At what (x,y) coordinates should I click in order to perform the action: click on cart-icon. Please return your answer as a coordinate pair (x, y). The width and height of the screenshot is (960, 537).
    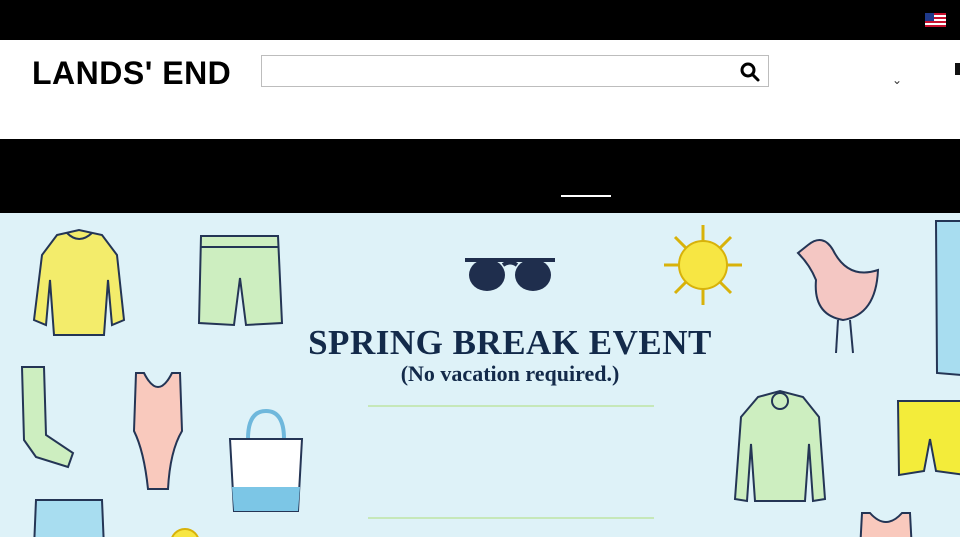
    Looking at the image, I should click on (957, 69).